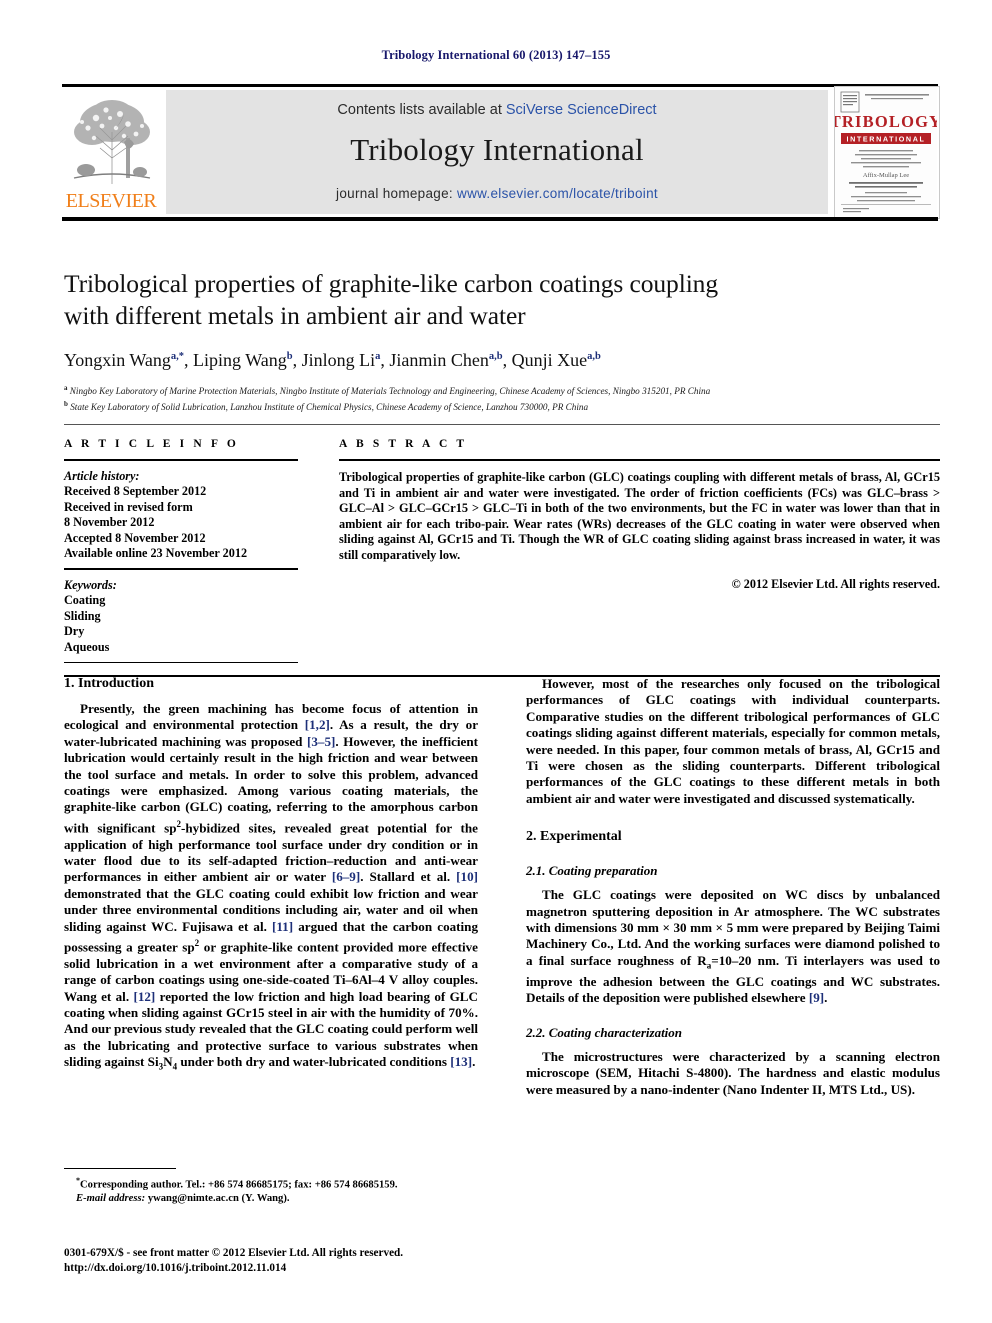 The height and width of the screenshot is (1323, 992). Describe the element at coordinates (378, 356) in the screenshot. I see `author-affiliation-marker: a` at that location.